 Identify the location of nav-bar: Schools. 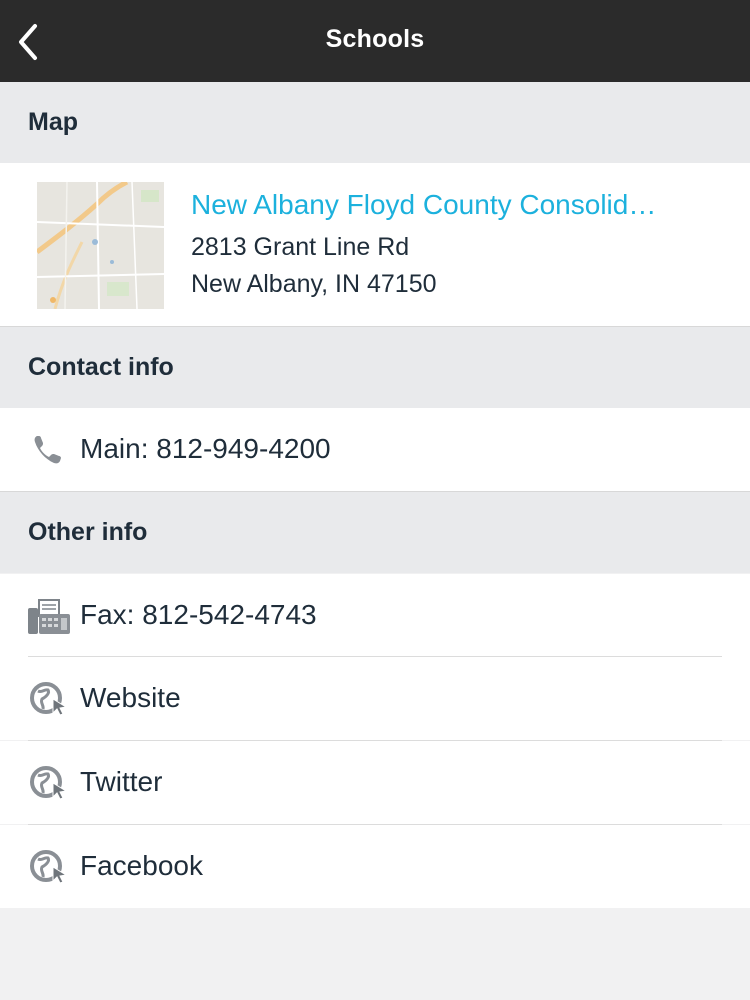
(375, 41).